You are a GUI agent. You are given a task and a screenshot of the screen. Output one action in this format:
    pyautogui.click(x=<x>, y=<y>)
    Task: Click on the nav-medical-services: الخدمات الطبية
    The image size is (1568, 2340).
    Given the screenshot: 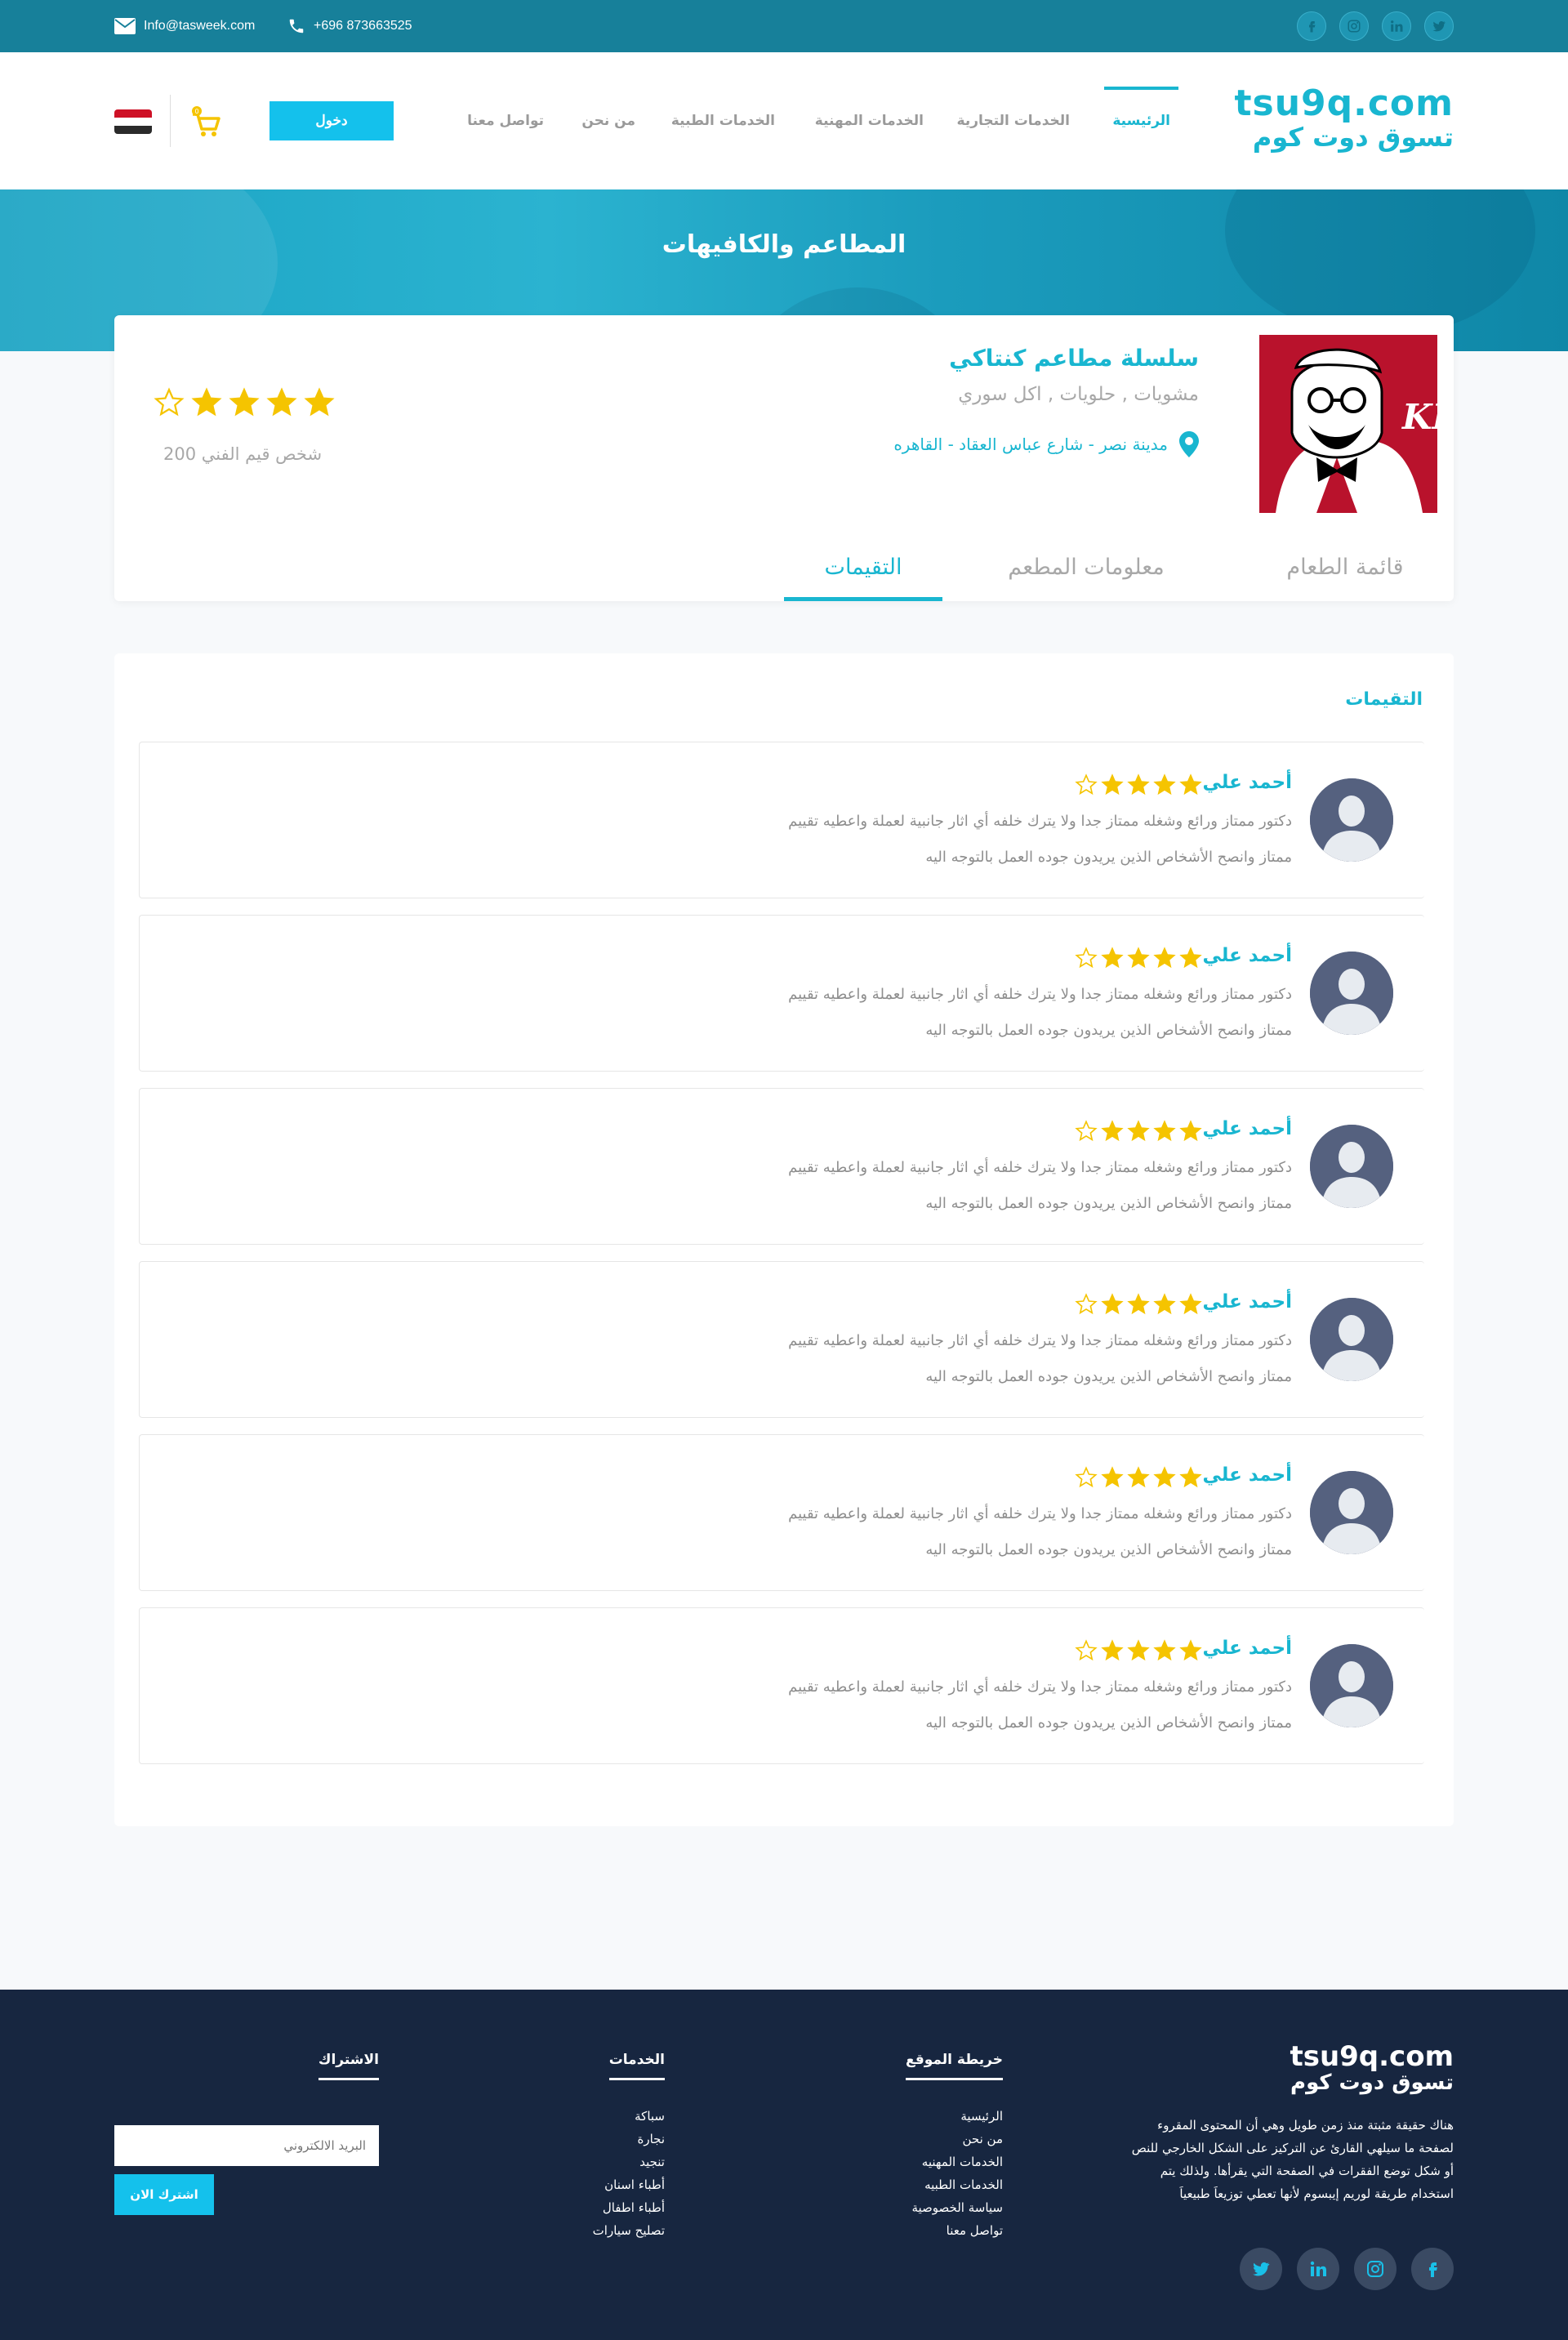 What is the action you would take?
    pyautogui.click(x=723, y=120)
    